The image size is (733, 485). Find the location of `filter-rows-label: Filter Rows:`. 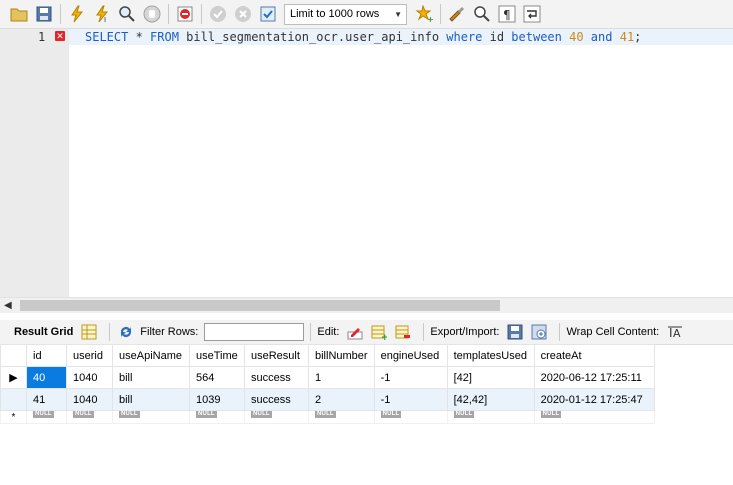

filter-rows-label: Filter Rows: is located at coordinates (169, 332).